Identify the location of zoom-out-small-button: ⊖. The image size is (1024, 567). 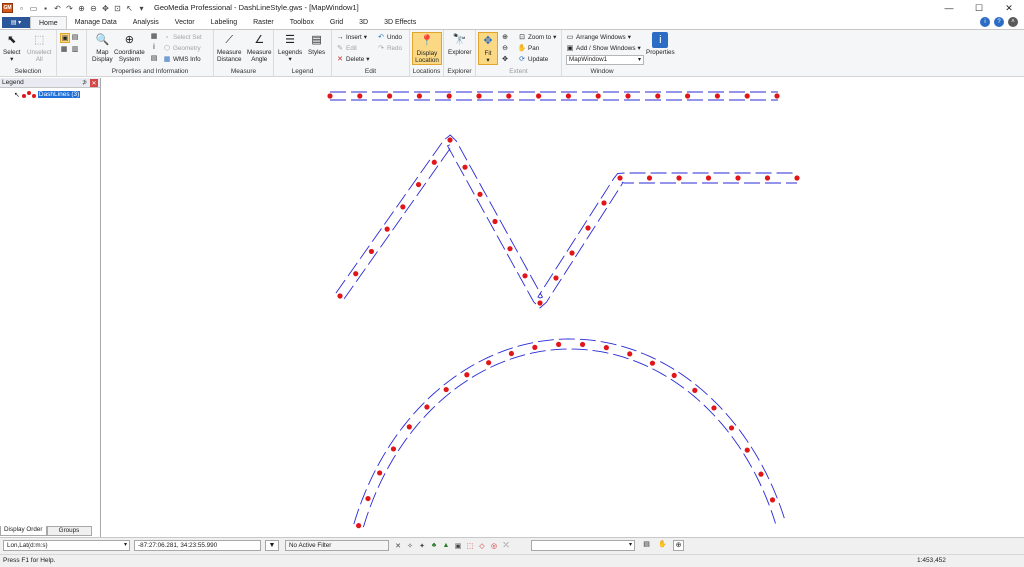
(505, 48).